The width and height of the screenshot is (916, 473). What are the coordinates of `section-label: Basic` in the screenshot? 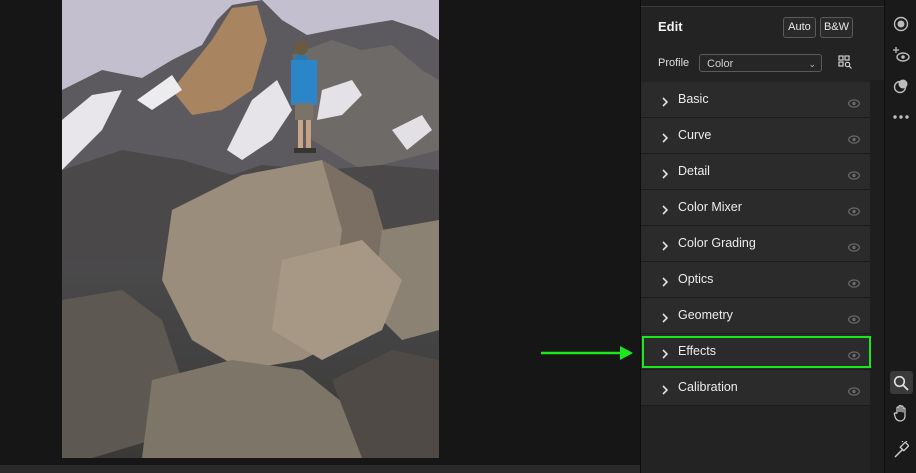 It's located at (693, 99).